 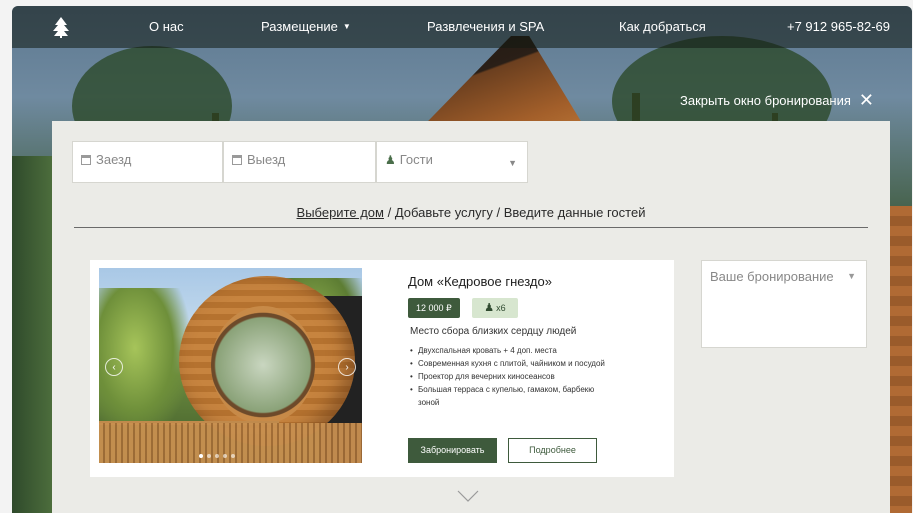 I want to click on step-guest-details: Введите данные гостей, so click(x=574, y=212).